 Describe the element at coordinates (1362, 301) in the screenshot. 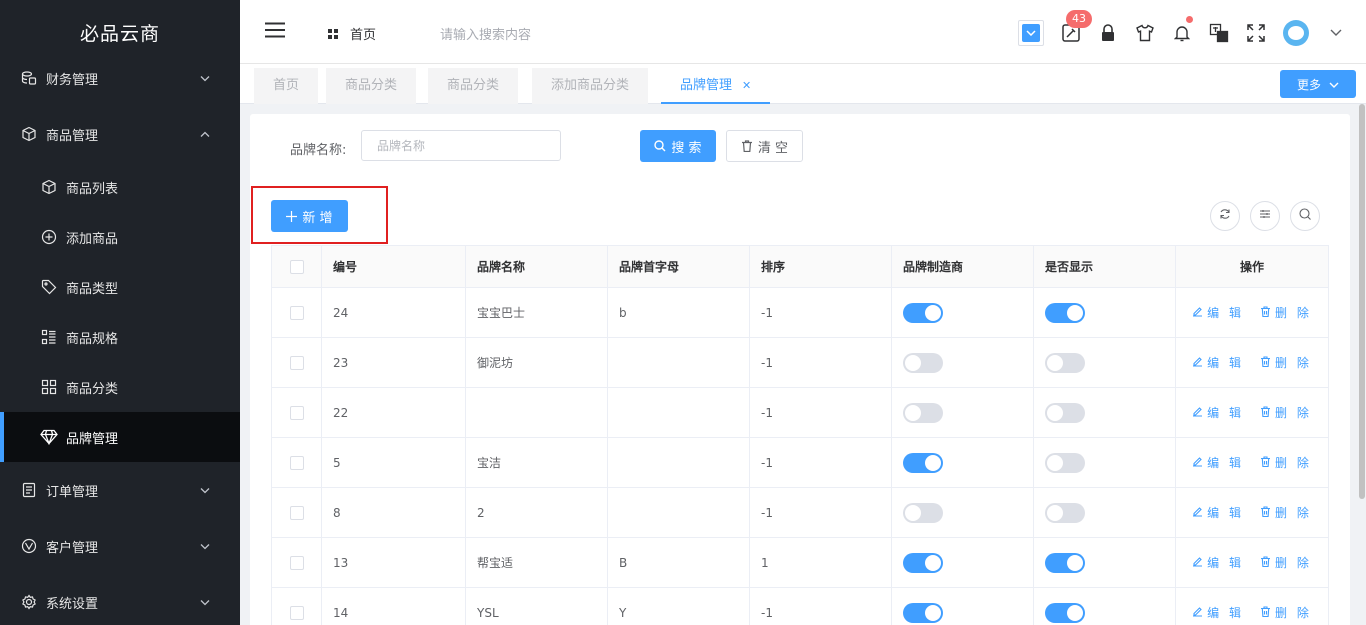

I see `scrollbar-thumb` at that location.